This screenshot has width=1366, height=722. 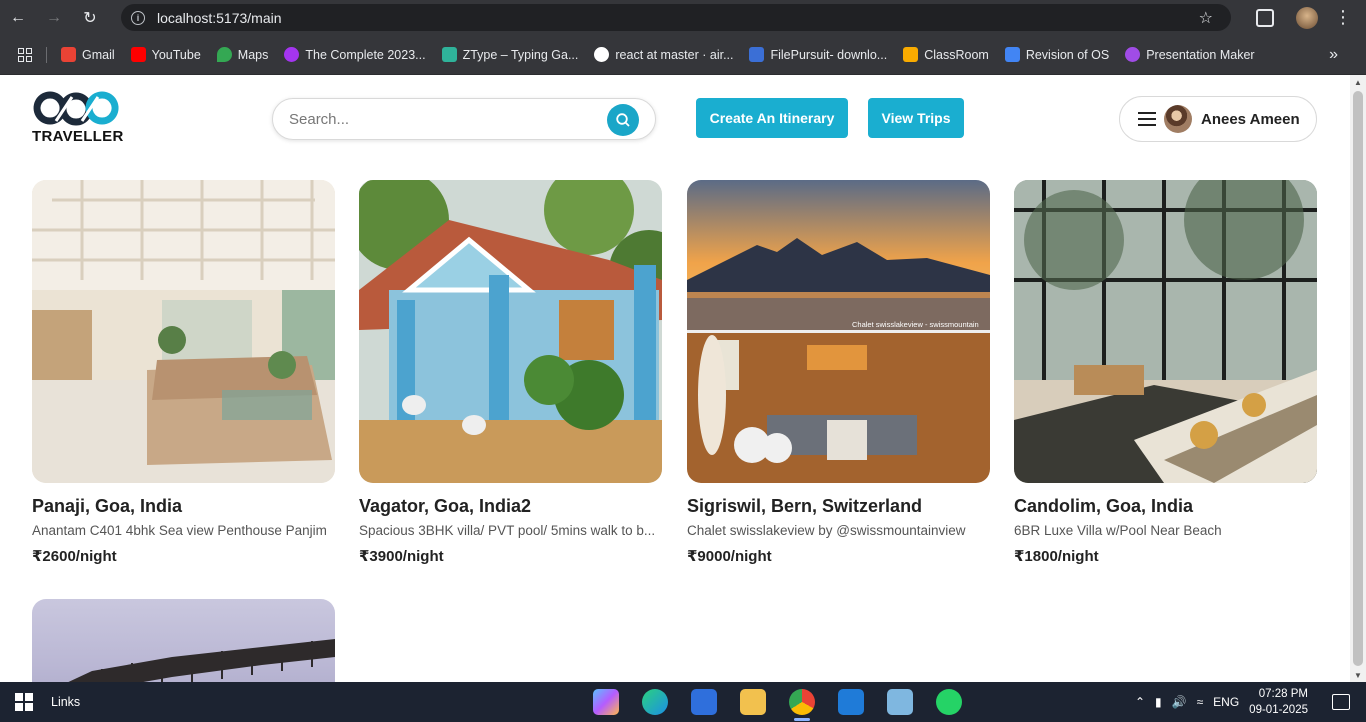 I want to click on whatsapp-icon, so click(x=949, y=702).